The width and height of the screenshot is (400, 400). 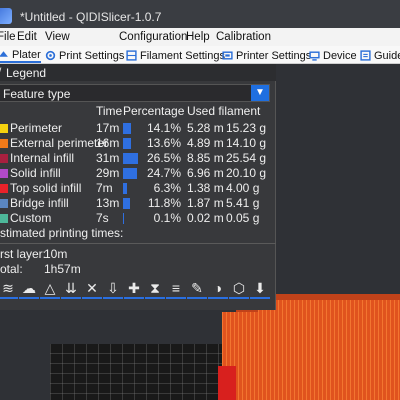 I want to click on custom-gcode-icon: ≡, so click(x=176, y=289).